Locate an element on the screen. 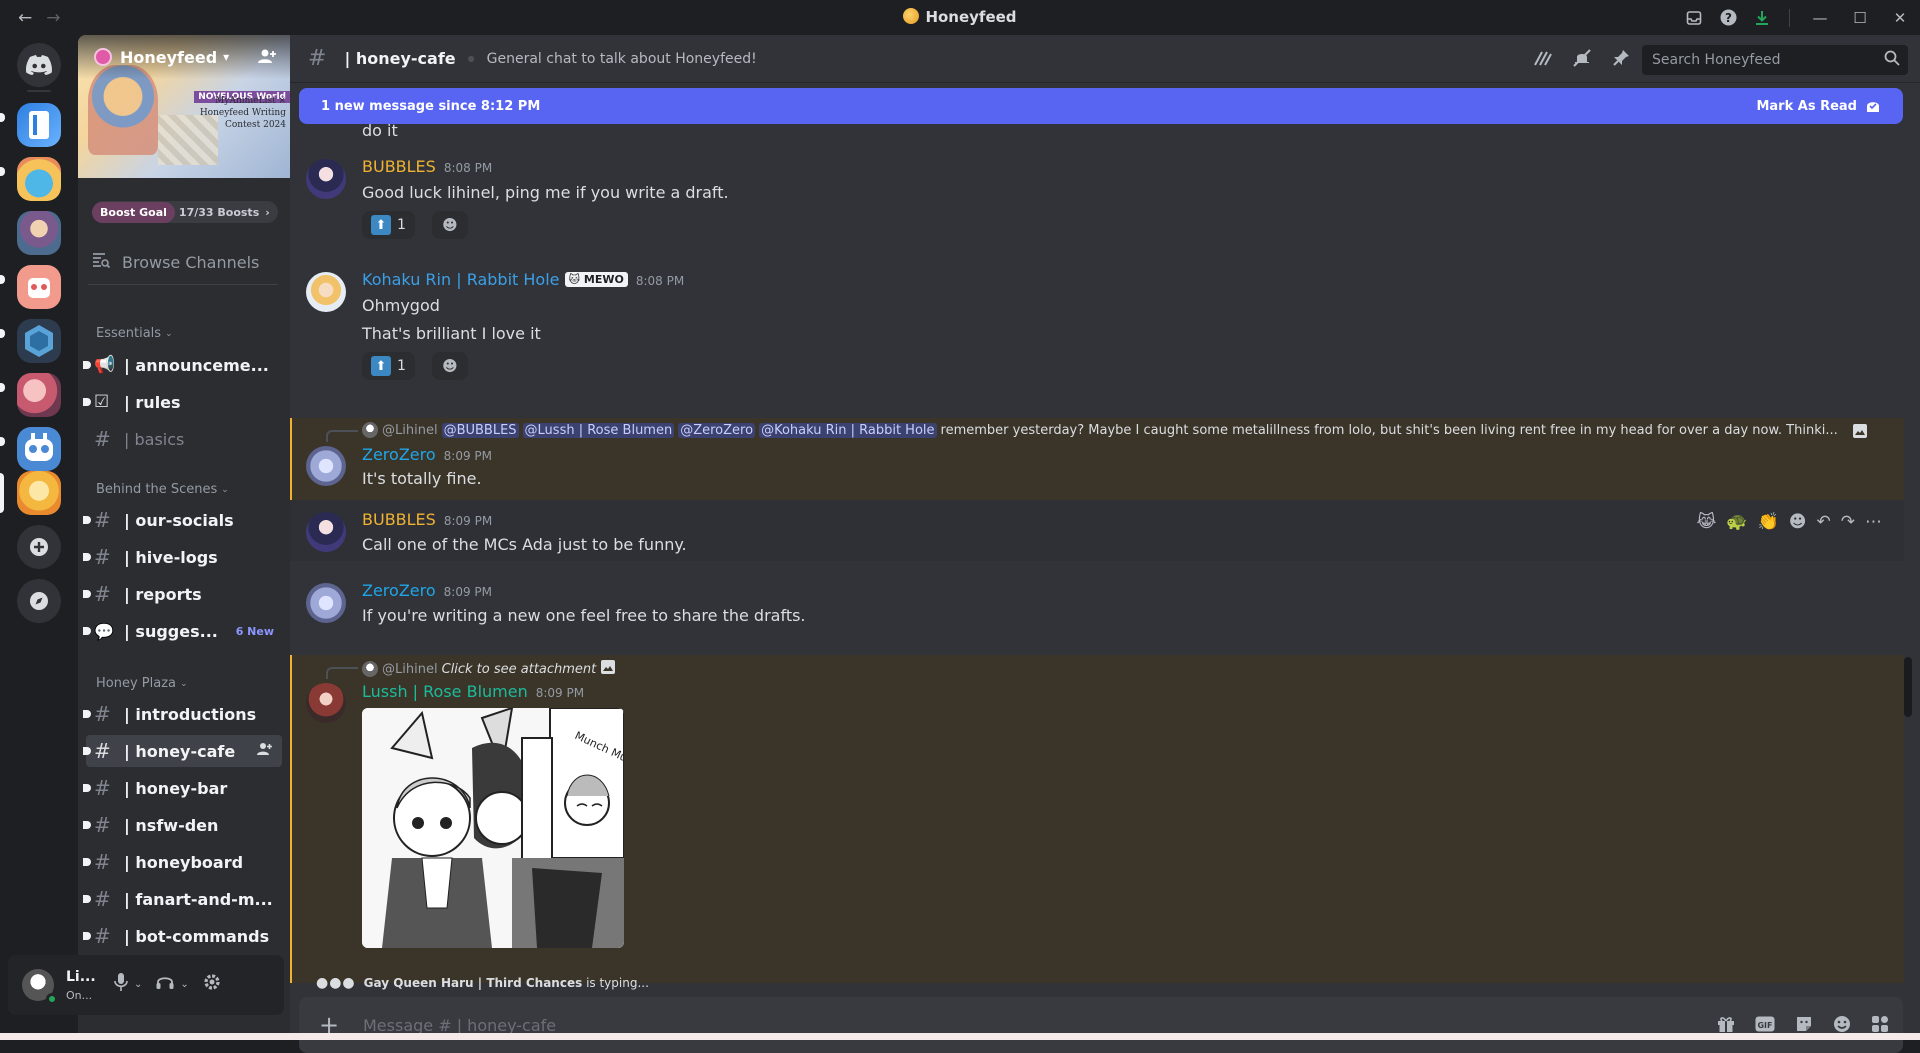 This screenshot has width=1920, height=1053. scrollbar-thumb is located at coordinates (1908, 687).